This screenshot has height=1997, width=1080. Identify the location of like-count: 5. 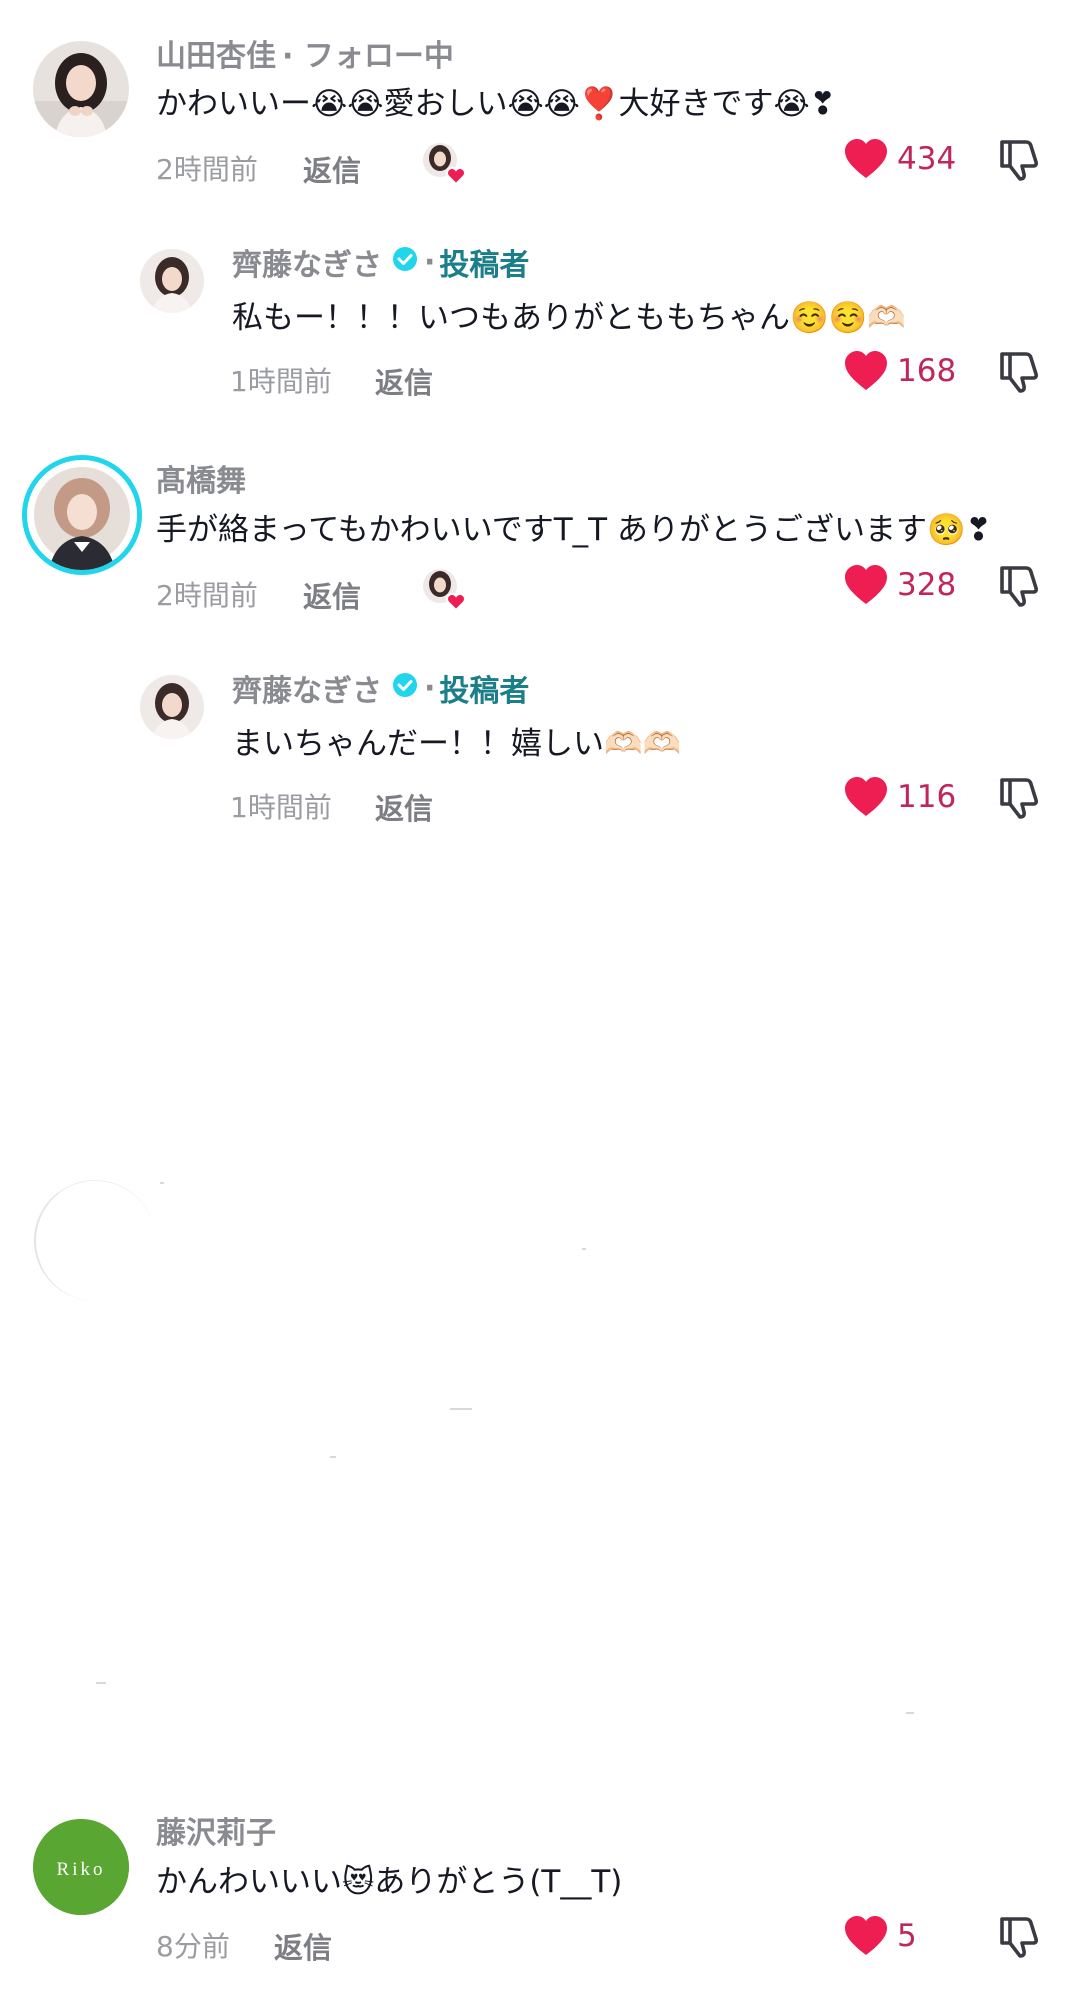
(907, 1936).